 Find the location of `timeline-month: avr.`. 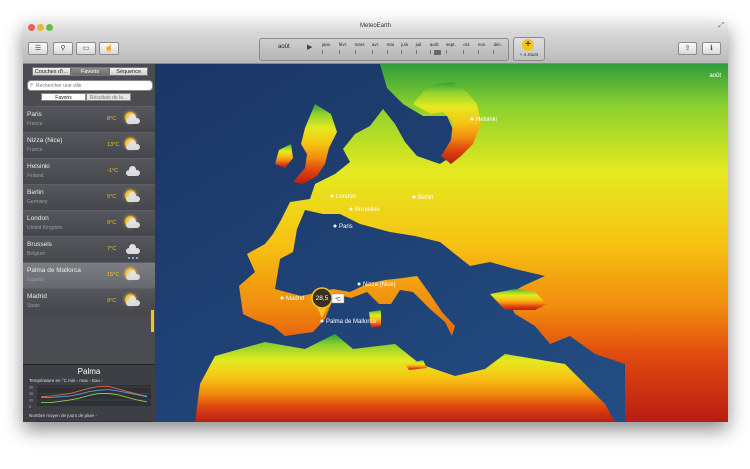

timeline-month: avr. is located at coordinates (375, 49).